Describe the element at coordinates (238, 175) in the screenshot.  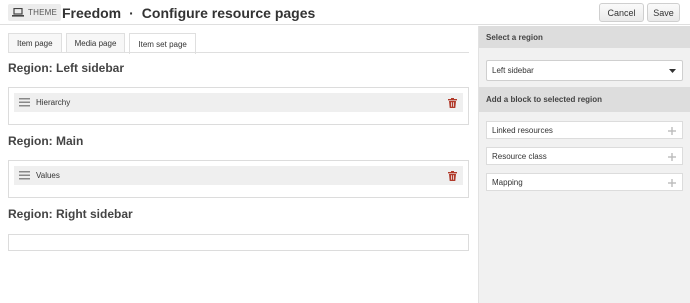
I see `block-row-values: Values` at that location.